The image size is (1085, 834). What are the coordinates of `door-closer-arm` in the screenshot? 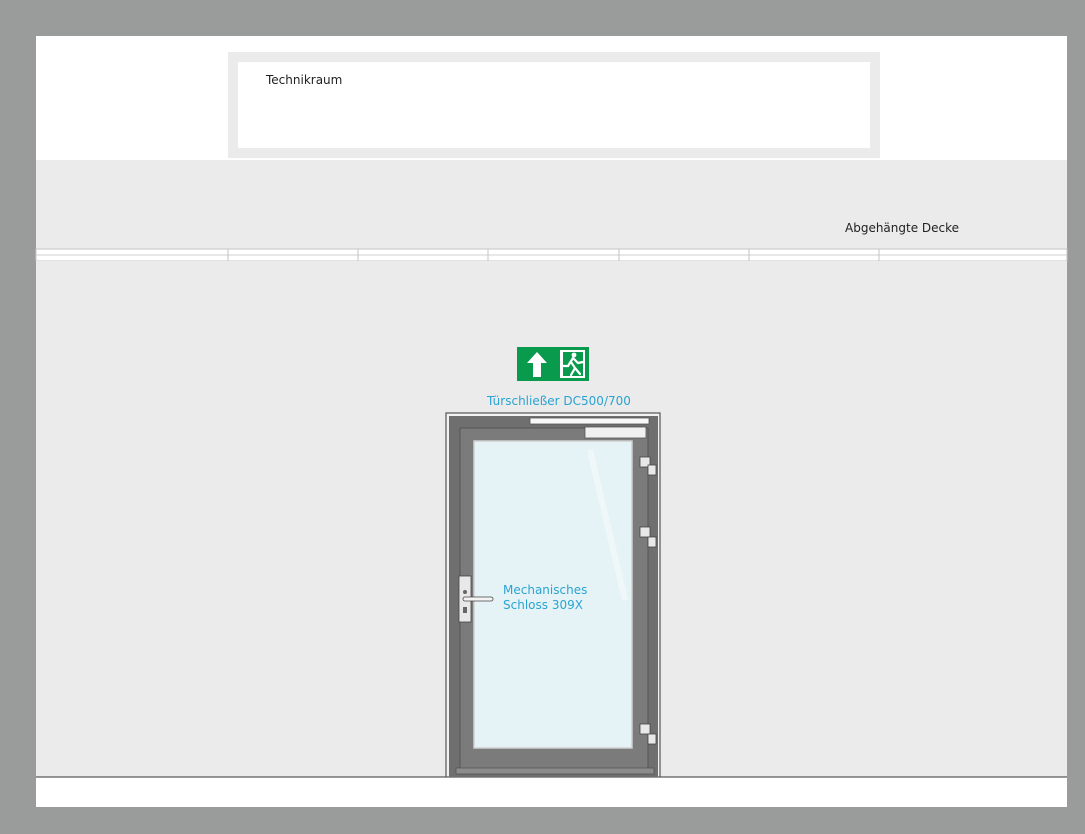 It's located at (589, 421).